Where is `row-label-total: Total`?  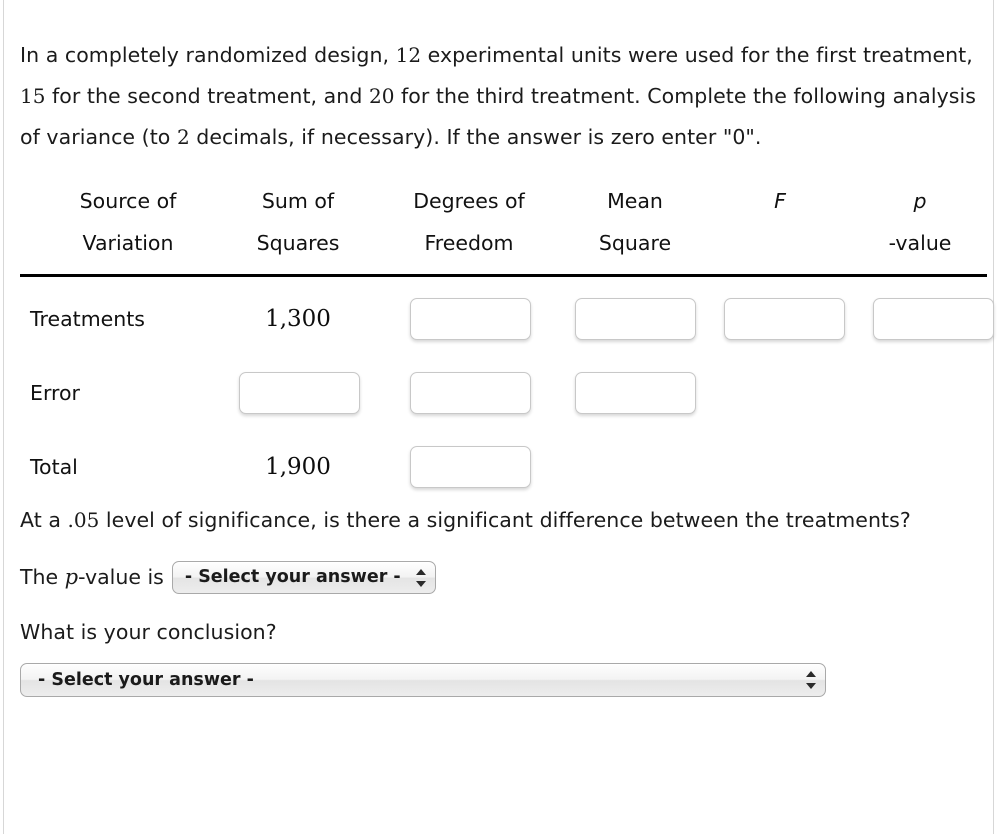
row-label-total: Total is located at coordinates (54, 467).